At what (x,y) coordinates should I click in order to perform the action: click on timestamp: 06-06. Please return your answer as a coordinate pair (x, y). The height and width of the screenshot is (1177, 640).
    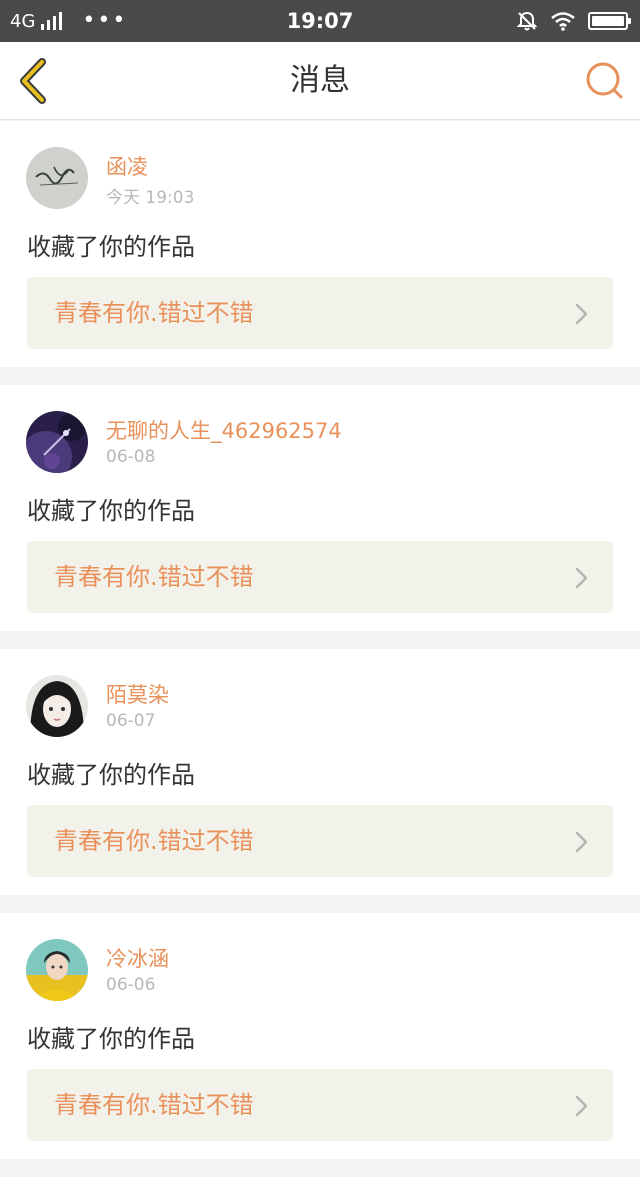
    Looking at the image, I should click on (131, 985).